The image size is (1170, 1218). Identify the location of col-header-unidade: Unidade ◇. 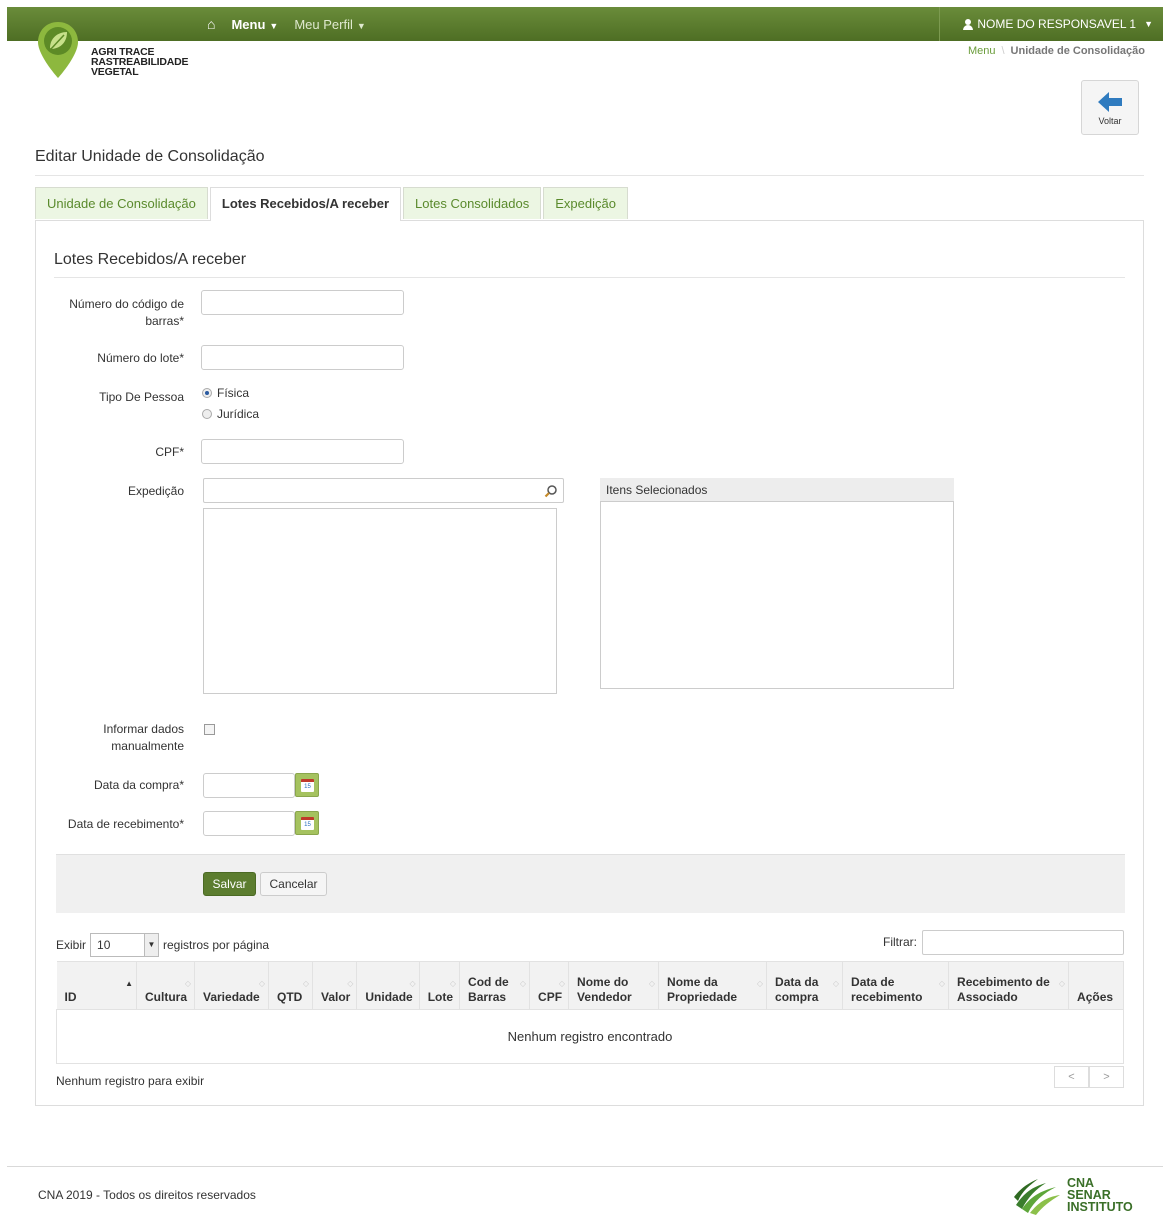
(388, 985).